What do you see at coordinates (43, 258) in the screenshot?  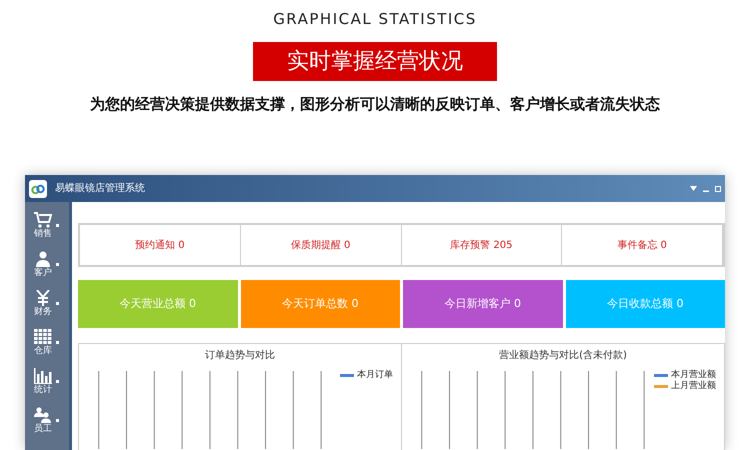 I see `person-icon` at bounding box center [43, 258].